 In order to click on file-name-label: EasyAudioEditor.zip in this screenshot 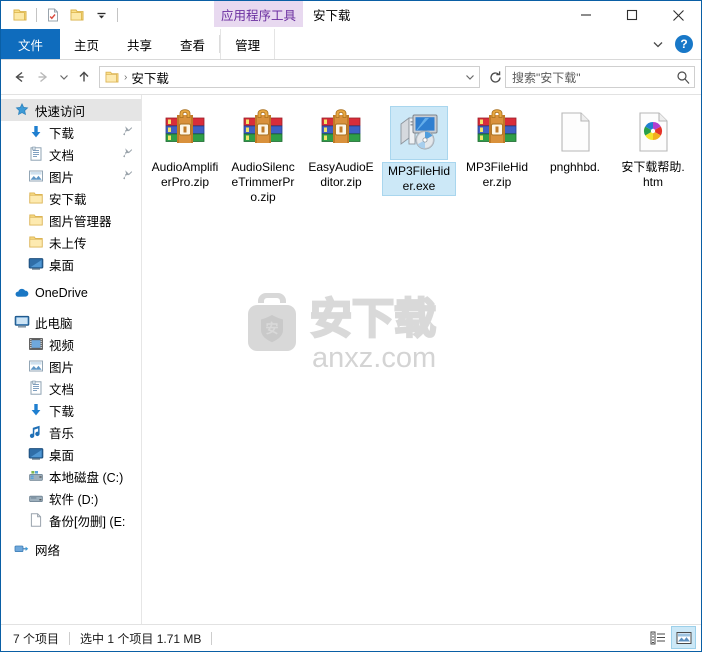, I will do `click(341, 174)`.